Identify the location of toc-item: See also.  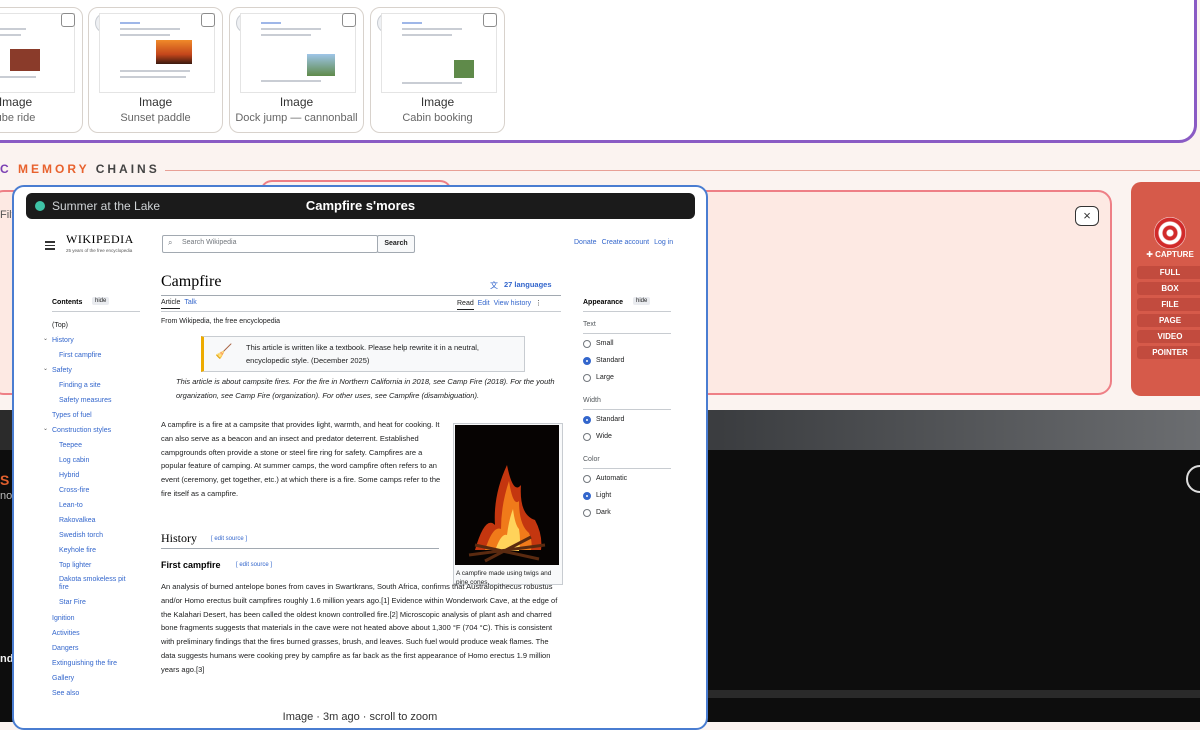
(66, 693).